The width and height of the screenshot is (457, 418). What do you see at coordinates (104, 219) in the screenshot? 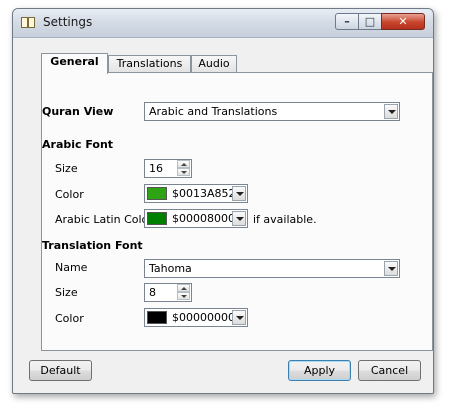
I see `arabic-latin-color-label: Arabic Latin Color` at bounding box center [104, 219].